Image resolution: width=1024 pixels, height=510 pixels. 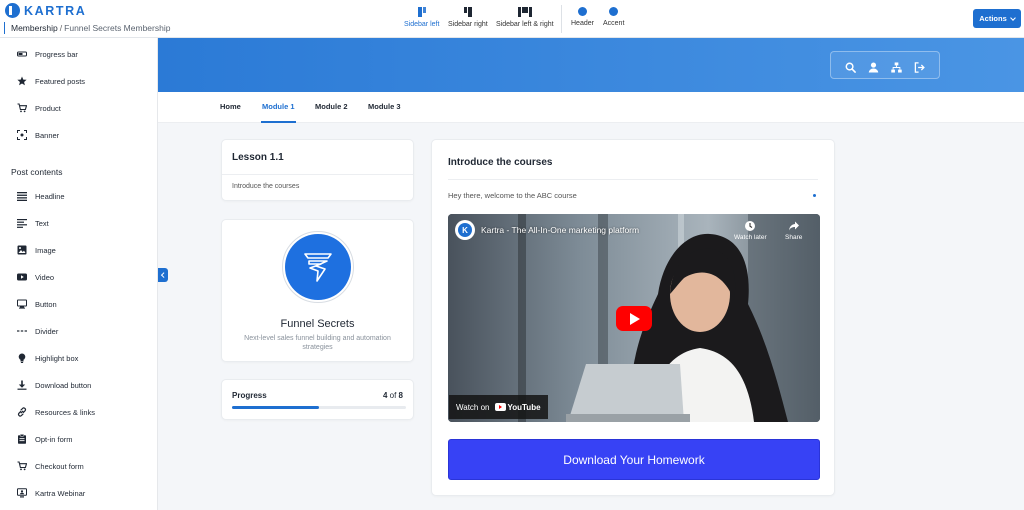 I want to click on watch-later-button: Watch later, so click(x=750, y=230).